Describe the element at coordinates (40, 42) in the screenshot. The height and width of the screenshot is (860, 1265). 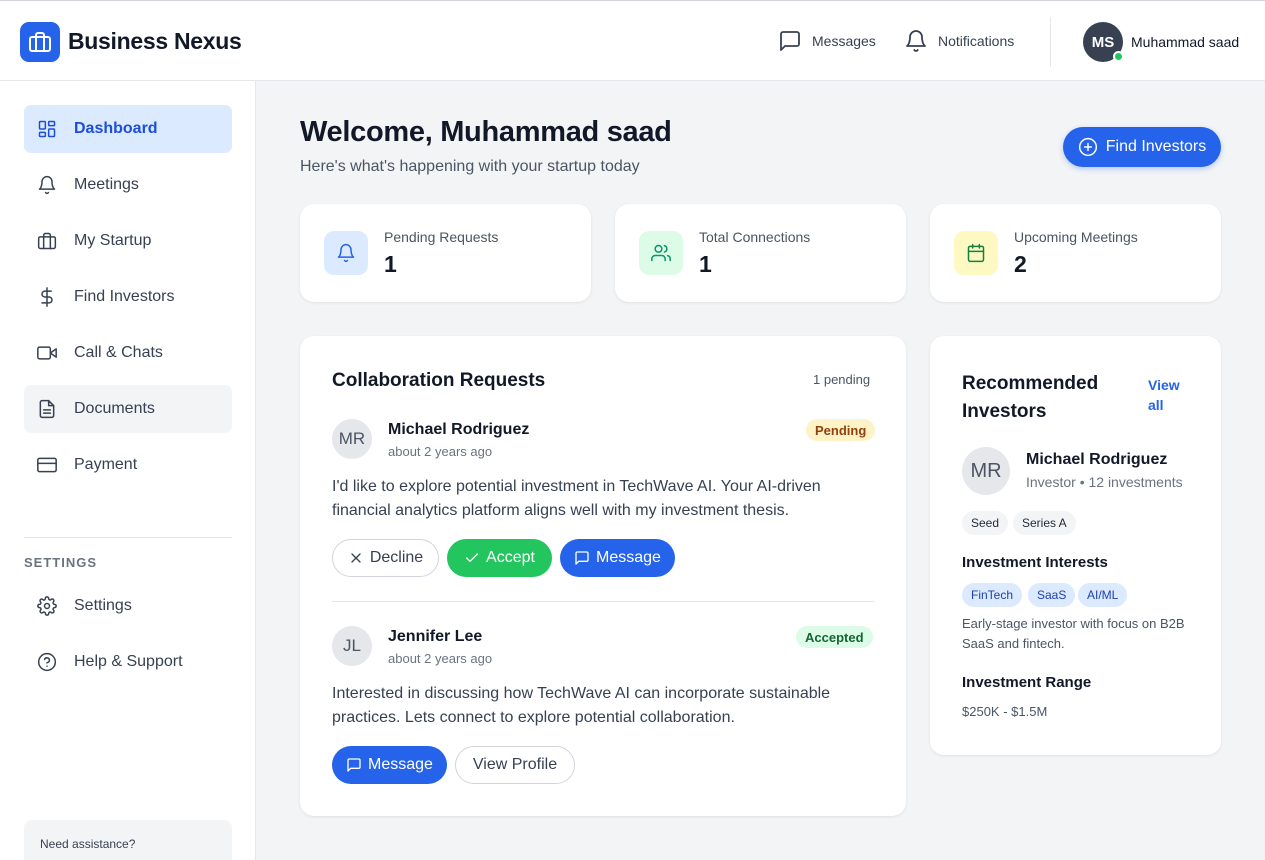
I see `briefcase-logo-icon` at that location.